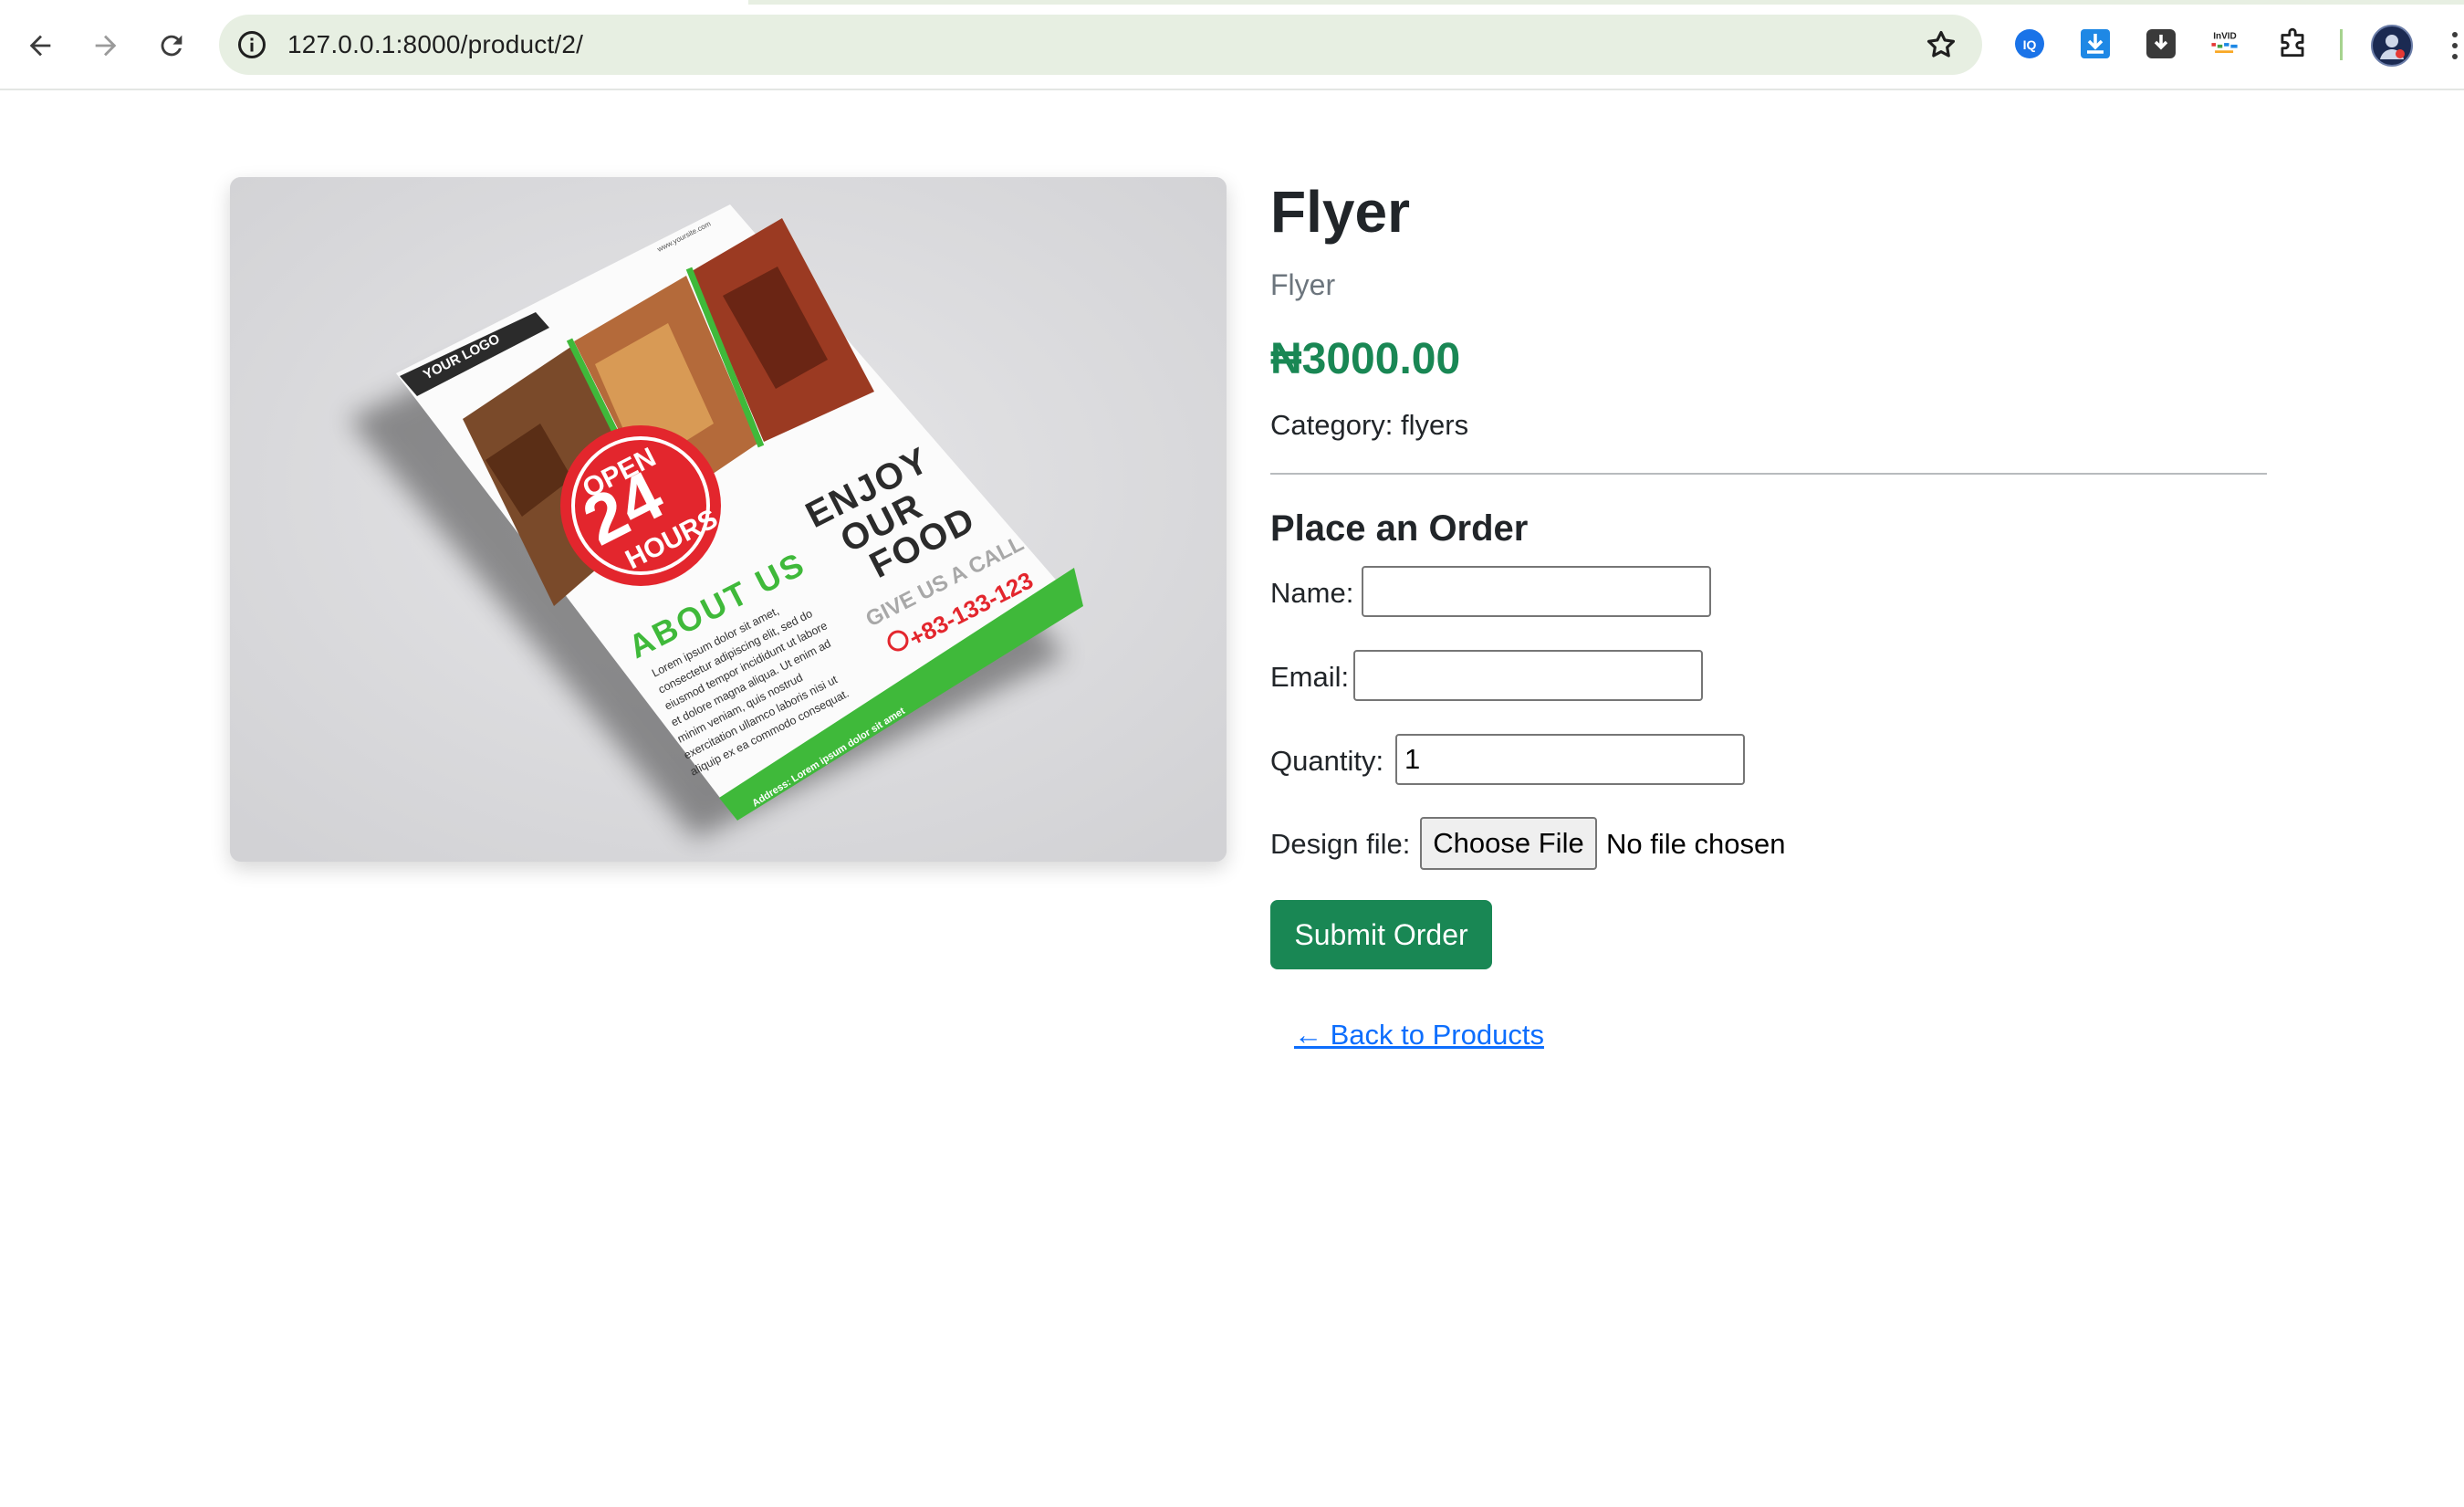 The image size is (2464, 1507). I want to click on address-bar: 127.0.0.1:8000/product/2/, so click(1100, 45).